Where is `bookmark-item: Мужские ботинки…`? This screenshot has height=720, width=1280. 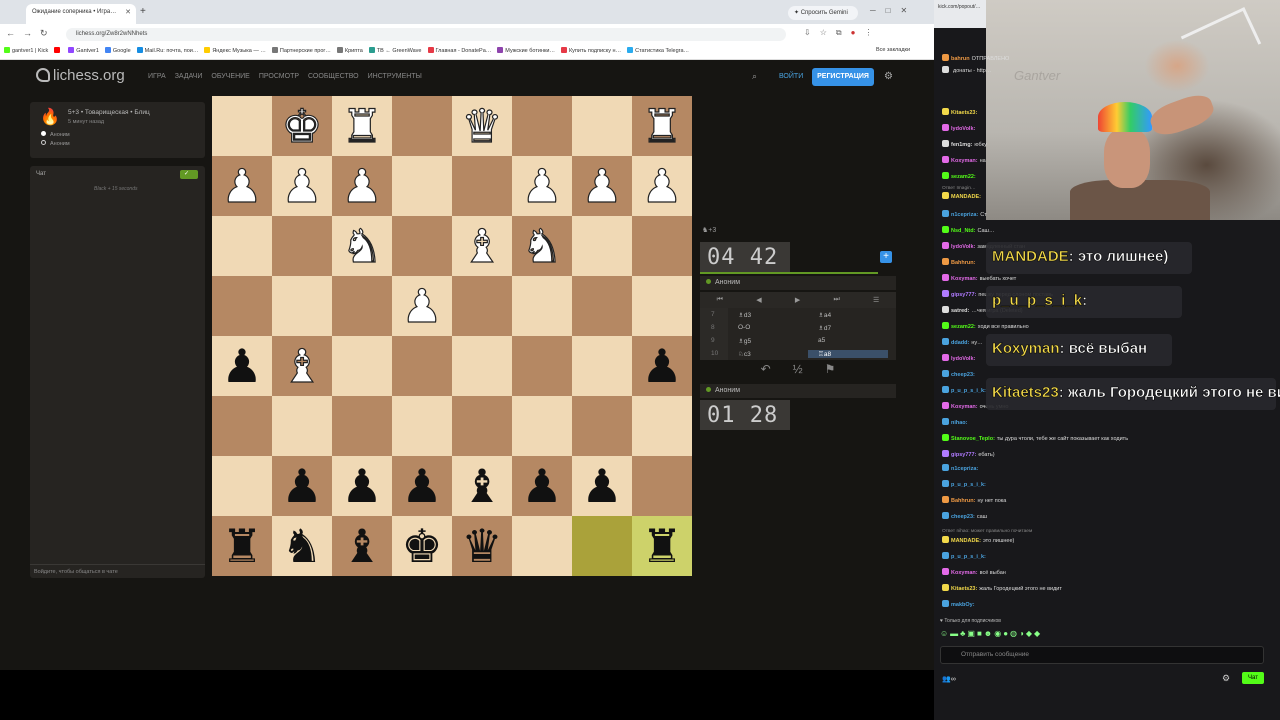
bookmark-item: Мужские ботинки… is located at coordinates (526, 50).